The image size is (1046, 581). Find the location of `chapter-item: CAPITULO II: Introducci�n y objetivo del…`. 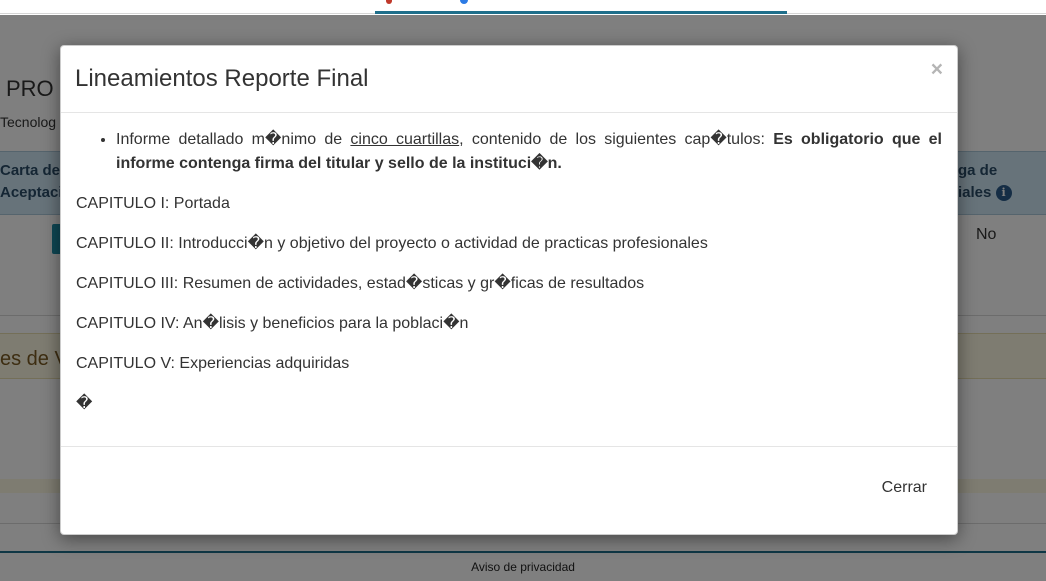

chapter-item: CAPITULO II: Introducci�n y objetivo del… is located at coordinates (392, 243).